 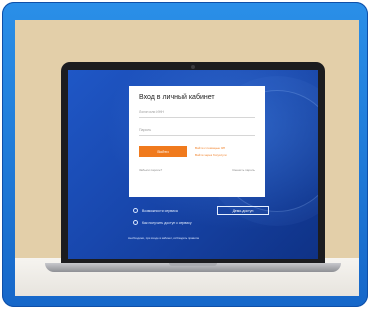 I want to click on password-input, so click(x=197, y=135).